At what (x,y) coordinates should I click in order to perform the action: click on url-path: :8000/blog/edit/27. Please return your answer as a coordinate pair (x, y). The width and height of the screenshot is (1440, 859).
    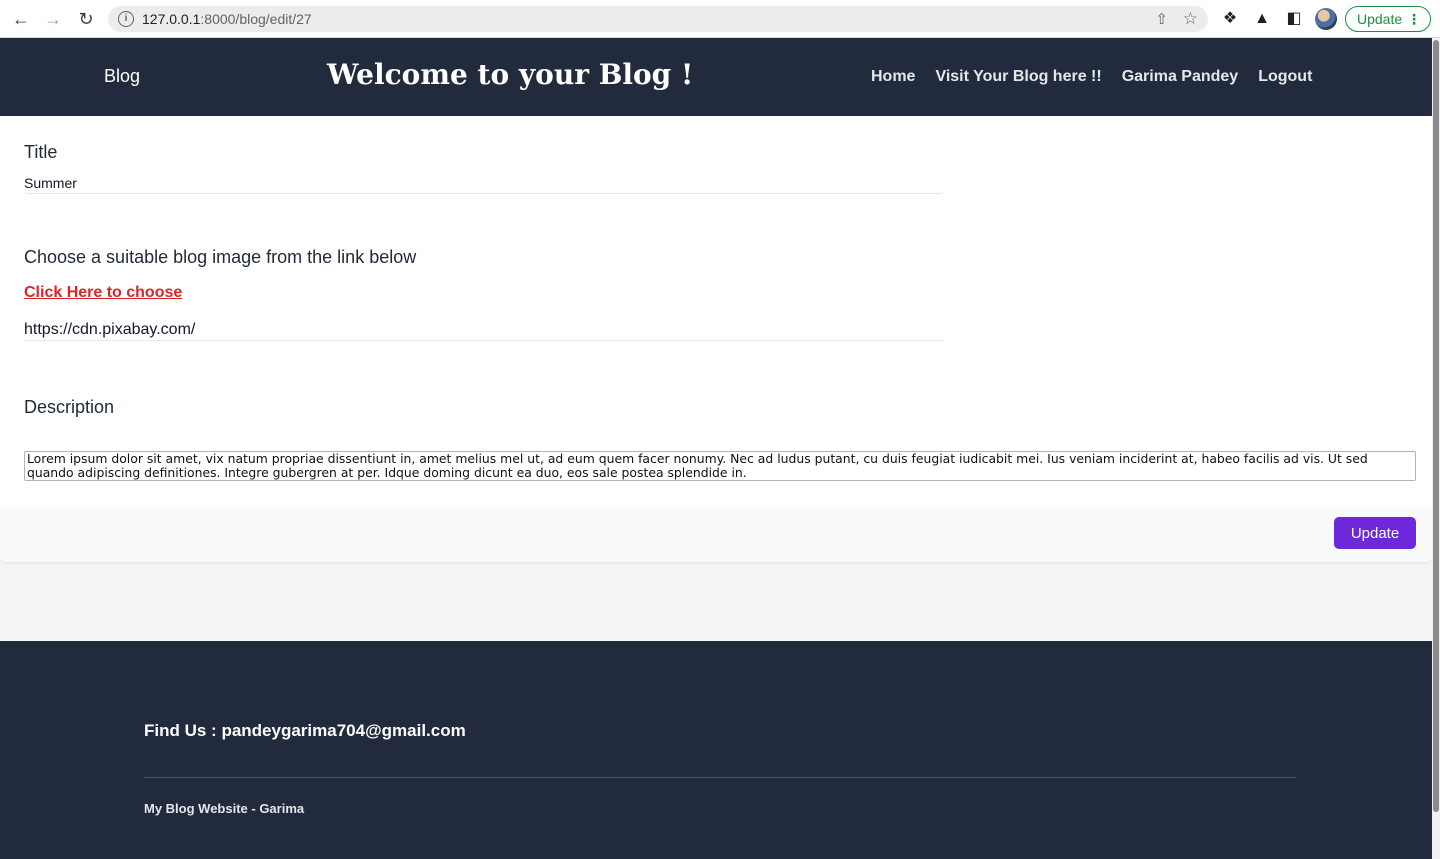
    Looking at the image, I should click on (256, 19).